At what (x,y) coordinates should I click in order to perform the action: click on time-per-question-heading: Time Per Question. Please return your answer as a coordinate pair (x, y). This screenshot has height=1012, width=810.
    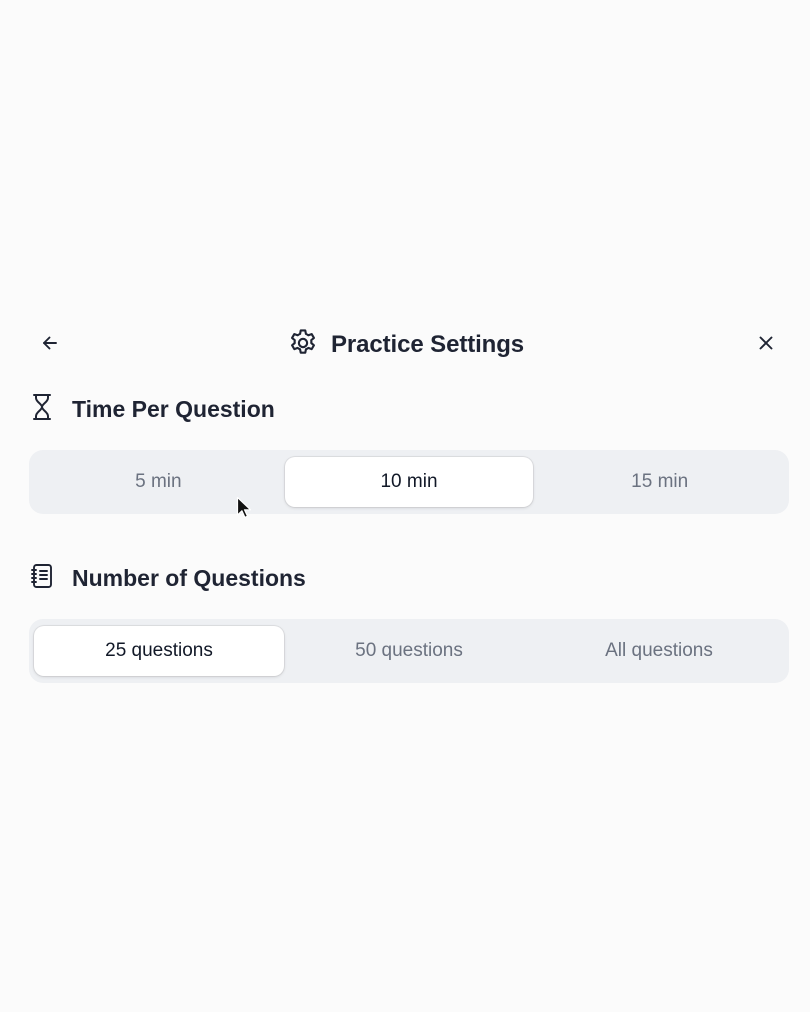
    Looking at the image, I should click on (152, 409).